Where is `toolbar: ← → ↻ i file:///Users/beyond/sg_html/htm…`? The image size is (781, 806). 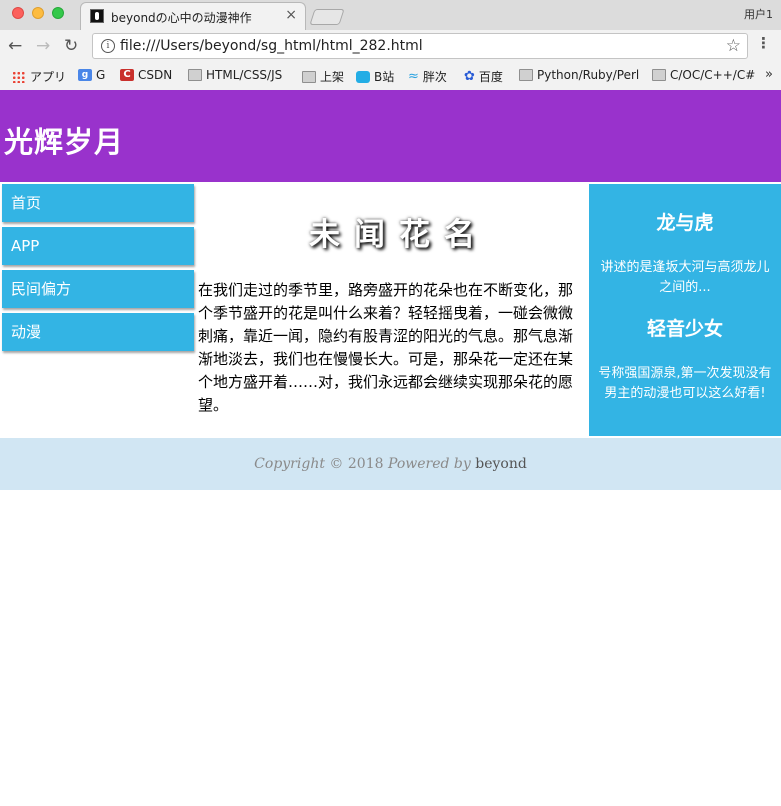
toolbar: ← → ↻ i file:///Users/beyond/sg_html/htm… is located at coordinates (390, 46).